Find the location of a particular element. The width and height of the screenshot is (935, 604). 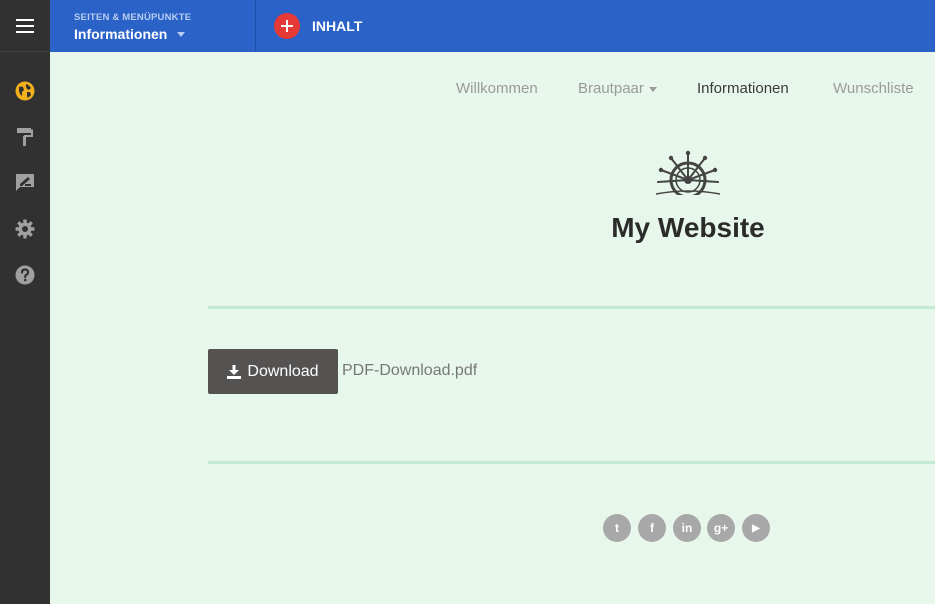

nav-item-brautpaar: Brautpaar is located at coordinates (617, 88).